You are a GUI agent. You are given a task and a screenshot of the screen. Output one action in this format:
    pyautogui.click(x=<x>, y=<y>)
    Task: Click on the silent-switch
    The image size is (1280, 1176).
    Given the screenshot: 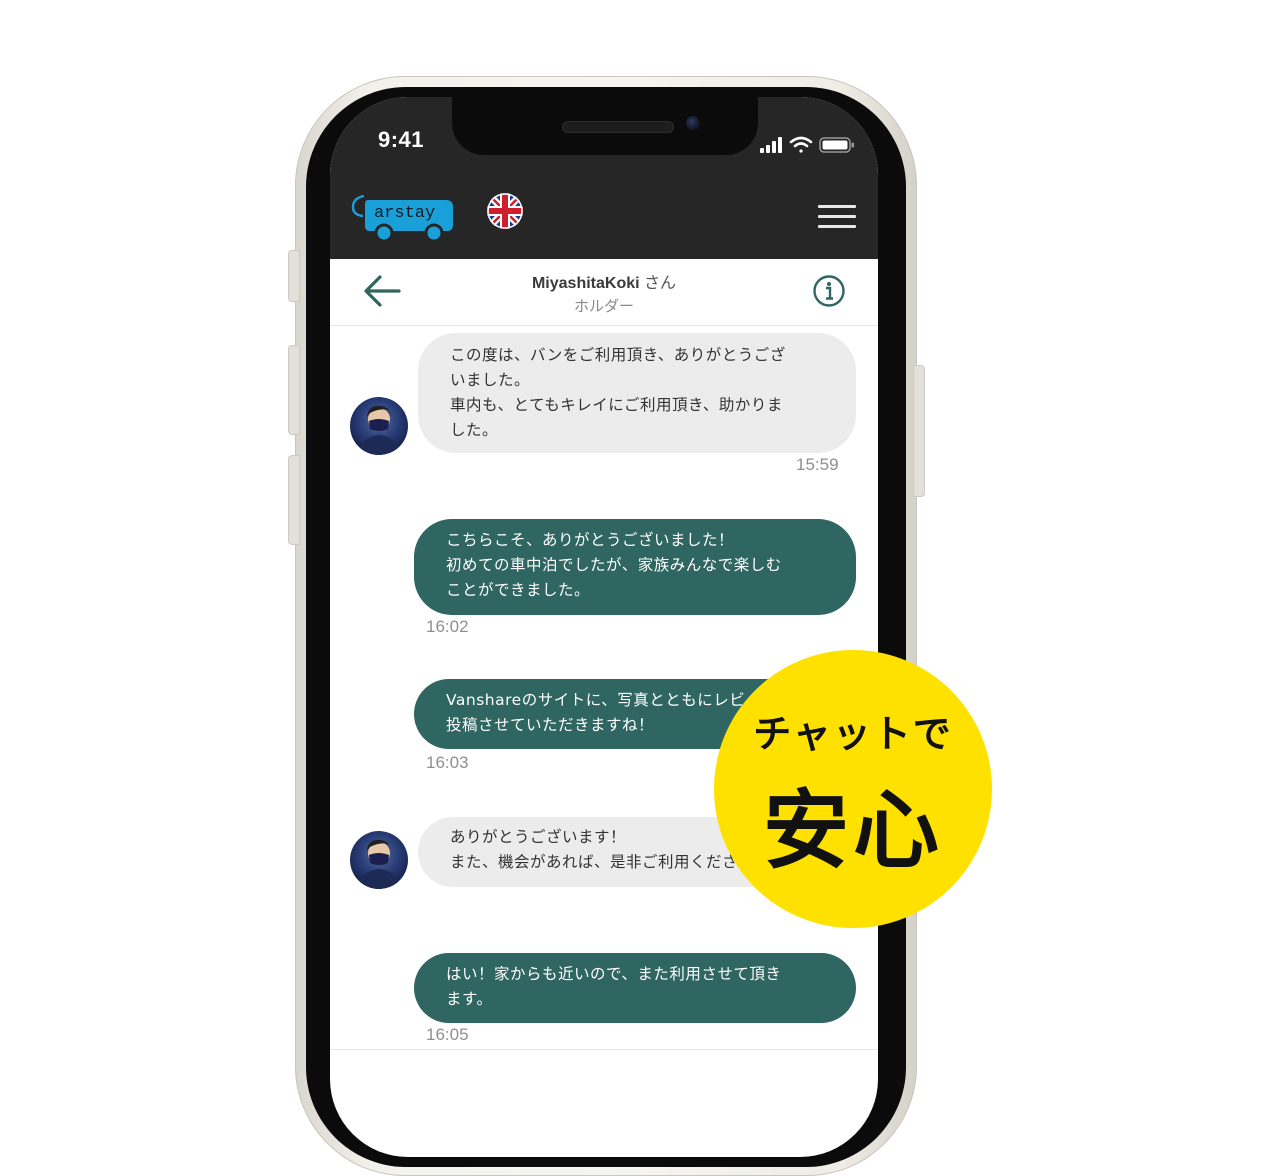 What is the action you would take?
    pyautogui.click(x=294, y=276)
    